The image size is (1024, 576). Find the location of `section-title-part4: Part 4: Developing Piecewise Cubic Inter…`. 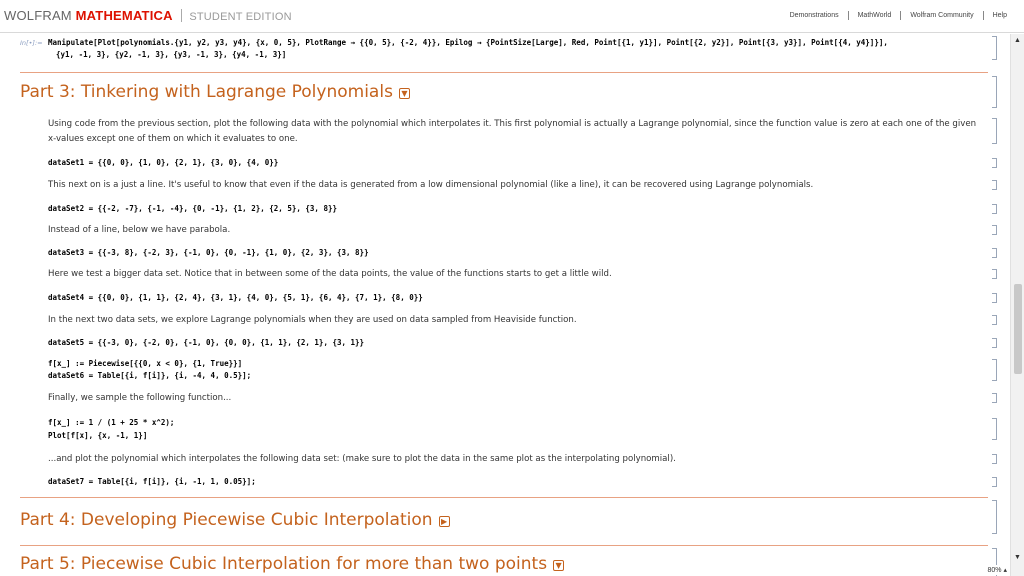

section-title-part4: Part 4: Developing Piecewise Cubic Inter… is located at coordinates (235, 520).